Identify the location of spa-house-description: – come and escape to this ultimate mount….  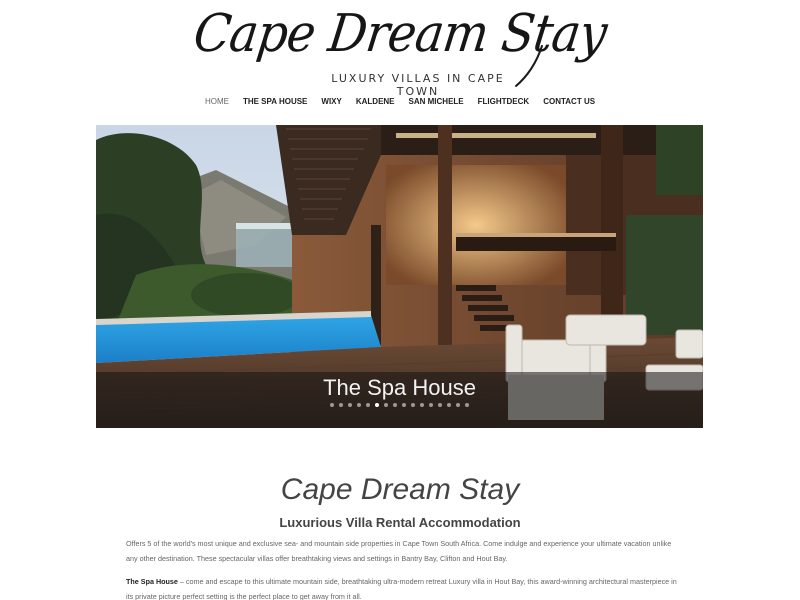
(401, 588).